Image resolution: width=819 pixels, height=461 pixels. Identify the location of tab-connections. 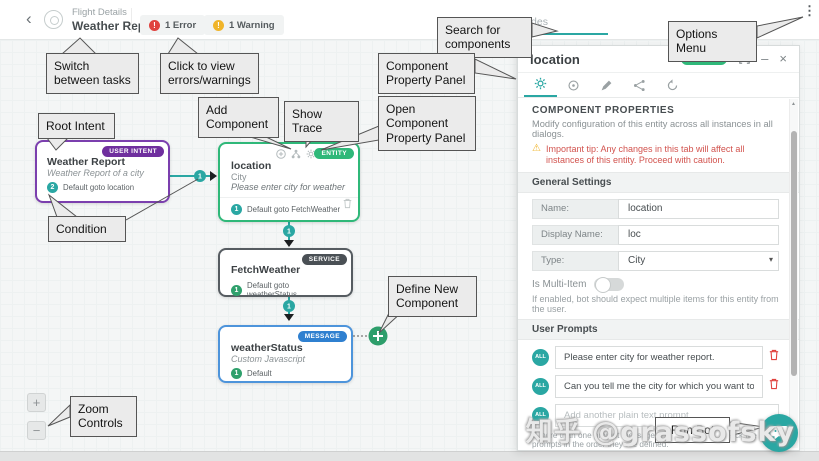
(639, 88).